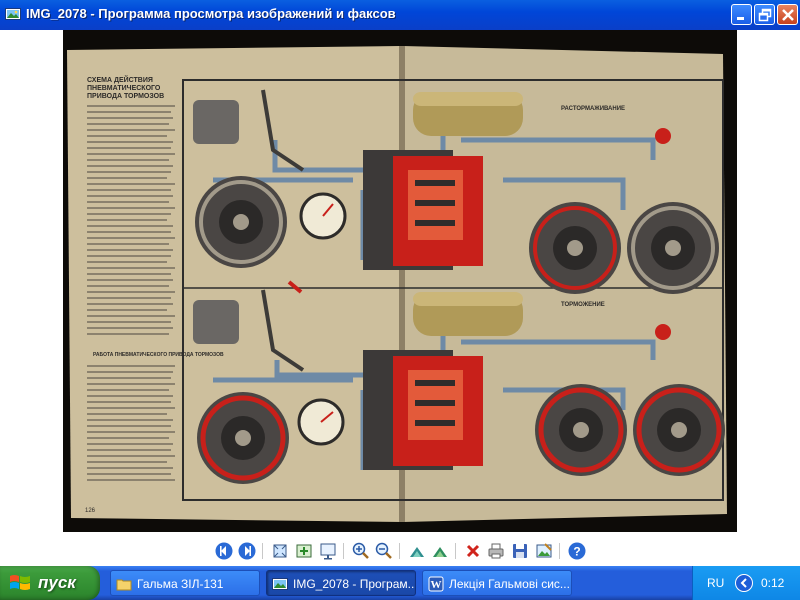 This screenshot has height=600, width=800. I want to click on zoom-out-icon, so click(383, 550).